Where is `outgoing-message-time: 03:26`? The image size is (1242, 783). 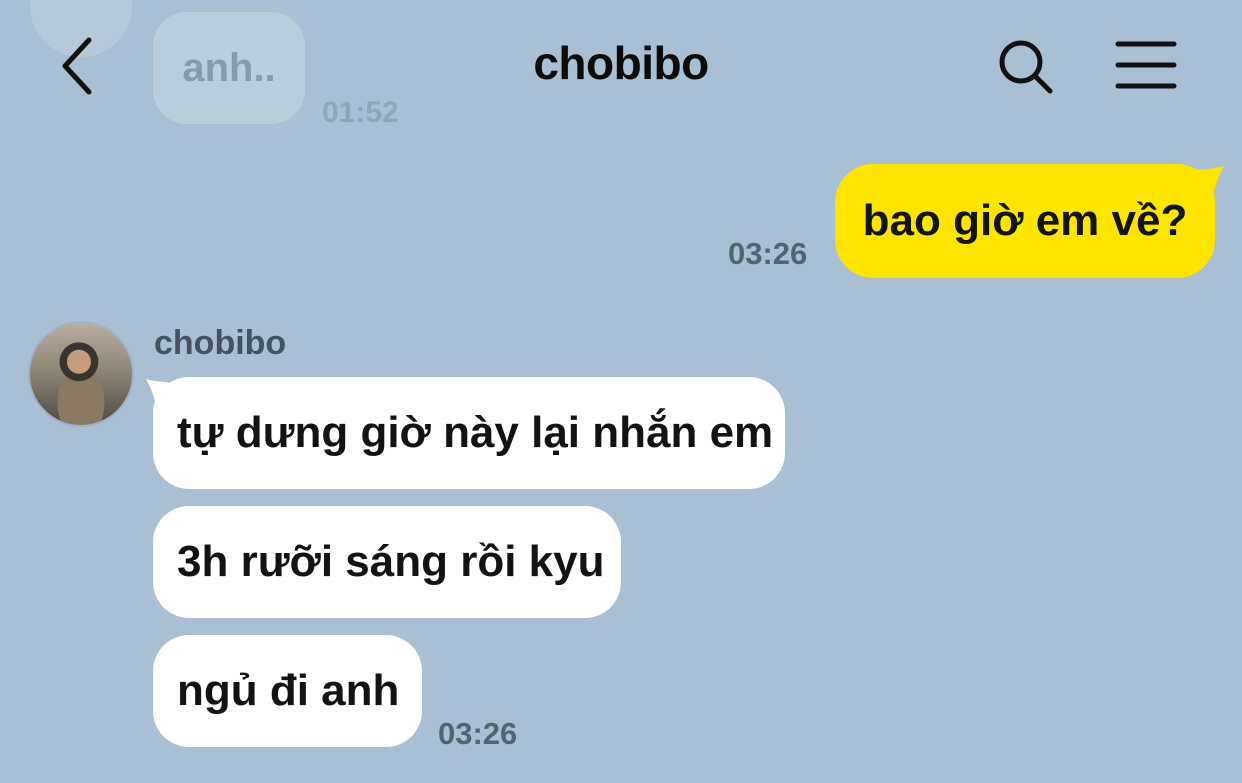 outgoing-message-time: 03:26 is located at coordinates (768, 253).